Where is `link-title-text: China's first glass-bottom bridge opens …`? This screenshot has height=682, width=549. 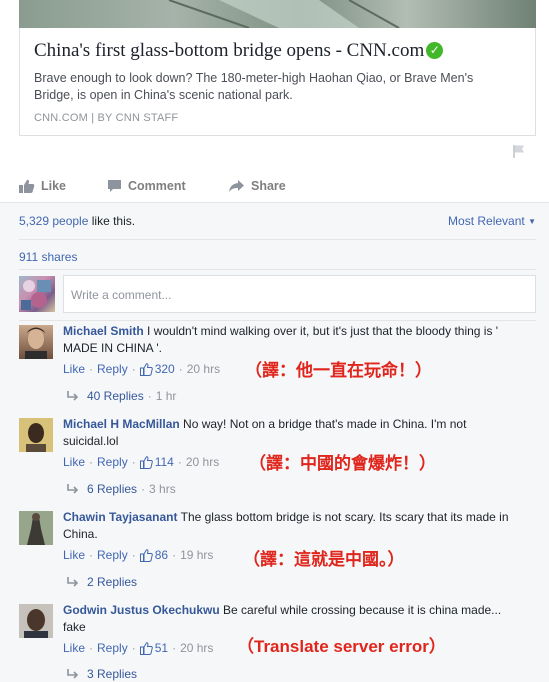 link-title-text: China's first glass-bottom bridge opens … is located at coordinates (229, 50).